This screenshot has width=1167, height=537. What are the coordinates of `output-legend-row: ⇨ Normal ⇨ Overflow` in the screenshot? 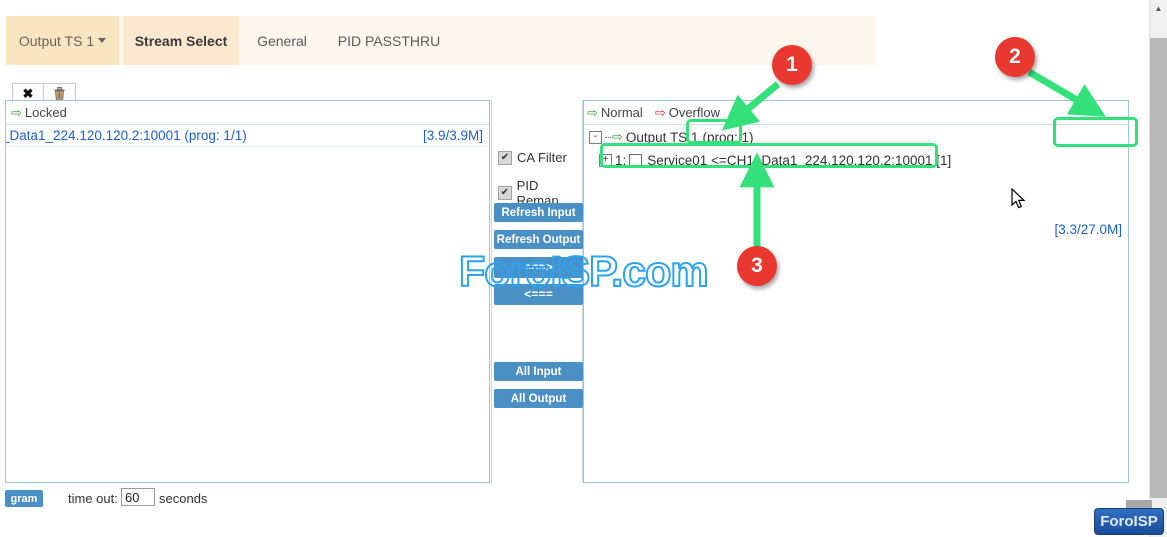 It's located at (856, 113).